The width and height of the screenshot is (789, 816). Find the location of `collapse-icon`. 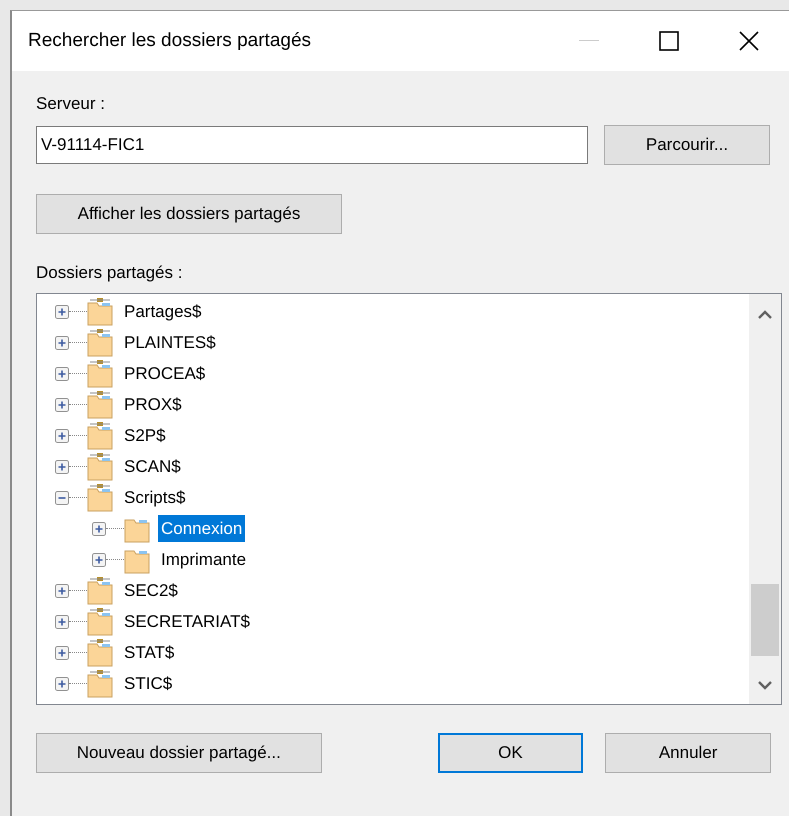

collapse-icon is located at coordinates (62, 497).